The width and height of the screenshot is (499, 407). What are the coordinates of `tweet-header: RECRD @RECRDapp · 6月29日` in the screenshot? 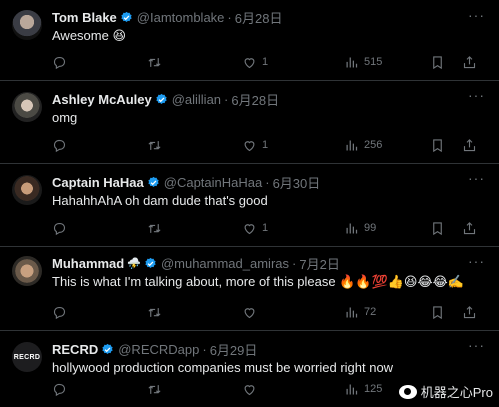 It's located at (154, 349).